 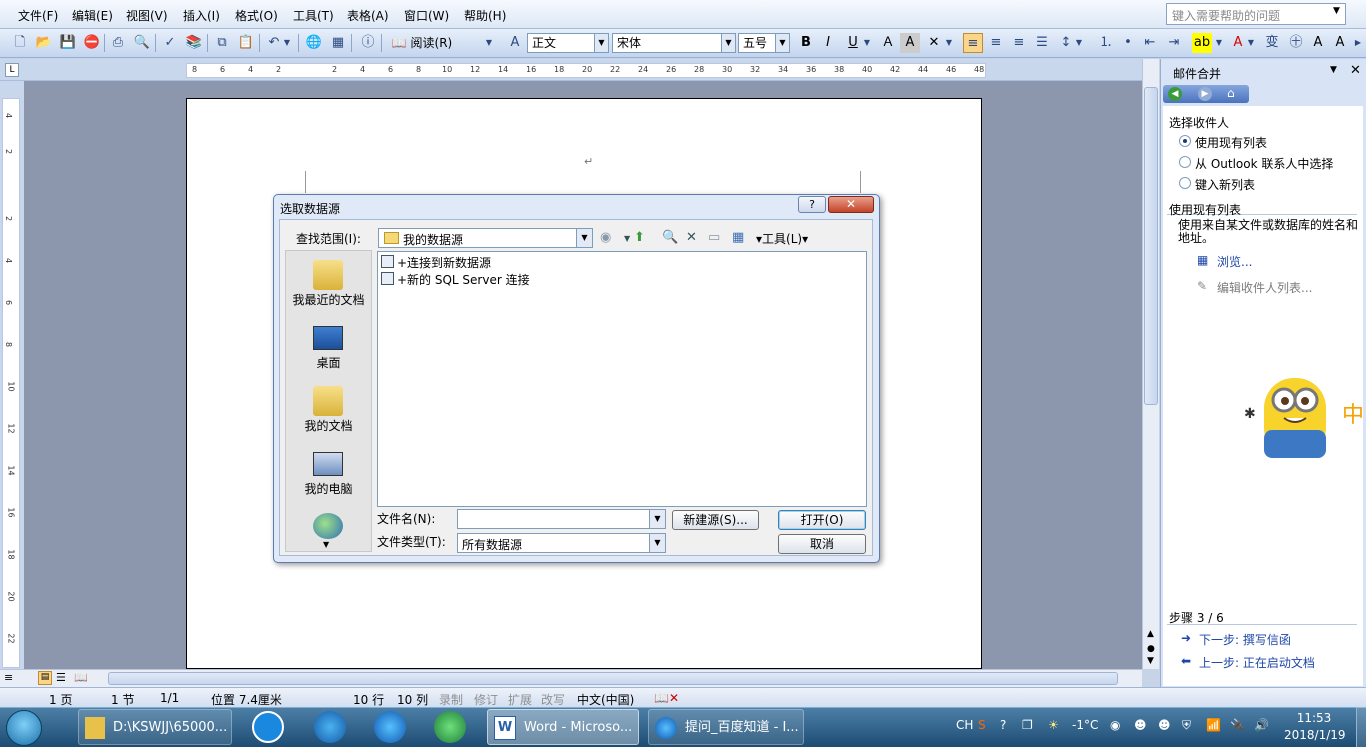 I want to click on toolbar-options-icon: ▶, so click(x=1358, y=43).